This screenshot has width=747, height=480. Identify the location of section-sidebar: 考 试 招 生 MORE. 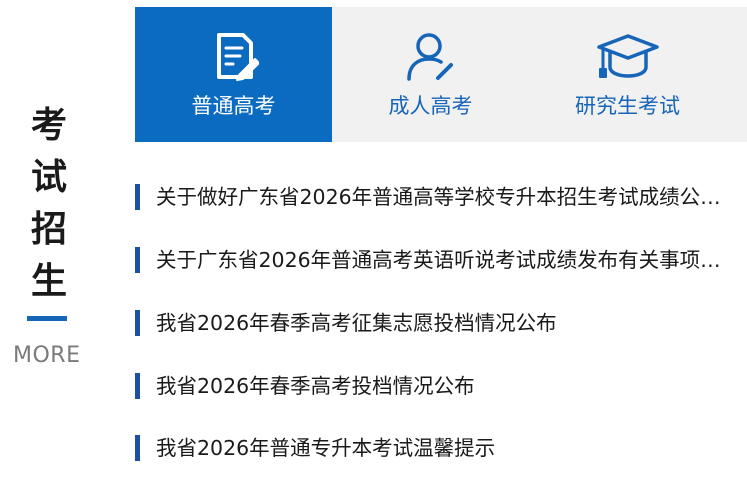
(47, 240).